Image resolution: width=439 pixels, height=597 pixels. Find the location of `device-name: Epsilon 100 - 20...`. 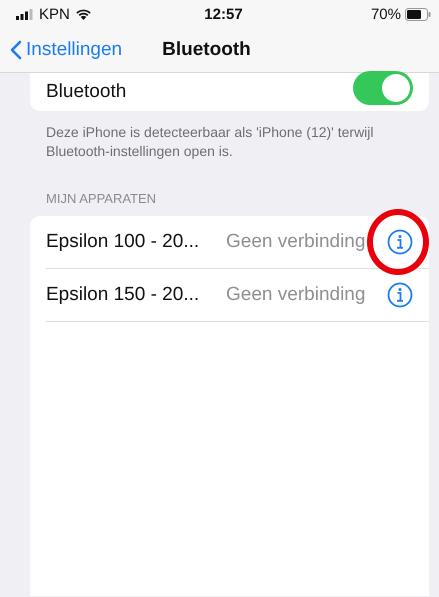

device-name: Epsilon 100 - 20... is located at coordinates (136, 241).